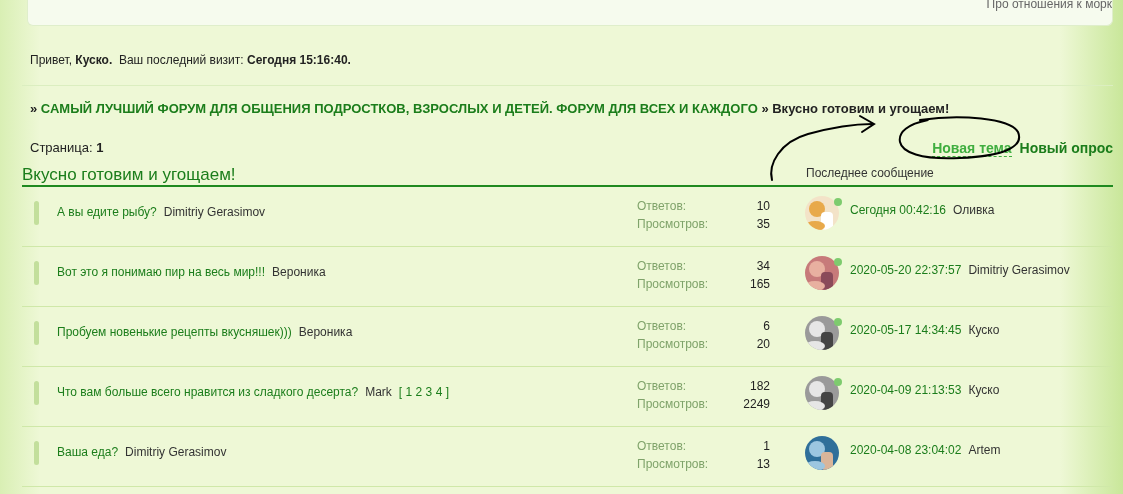 This screenshot has height=494, width=1123. Describe the element at coordinates (762, 464) in the screenshot. I see `stat-value: 13` at that location.